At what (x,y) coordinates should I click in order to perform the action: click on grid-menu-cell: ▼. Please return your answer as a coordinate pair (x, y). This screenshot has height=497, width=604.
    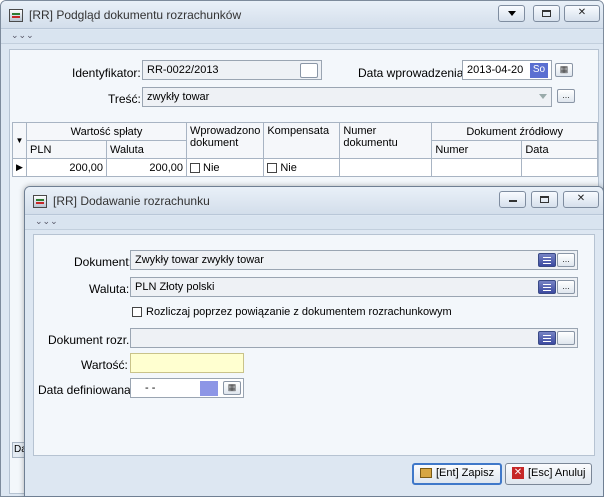
    Looking at the image, I should click on (19, 140).